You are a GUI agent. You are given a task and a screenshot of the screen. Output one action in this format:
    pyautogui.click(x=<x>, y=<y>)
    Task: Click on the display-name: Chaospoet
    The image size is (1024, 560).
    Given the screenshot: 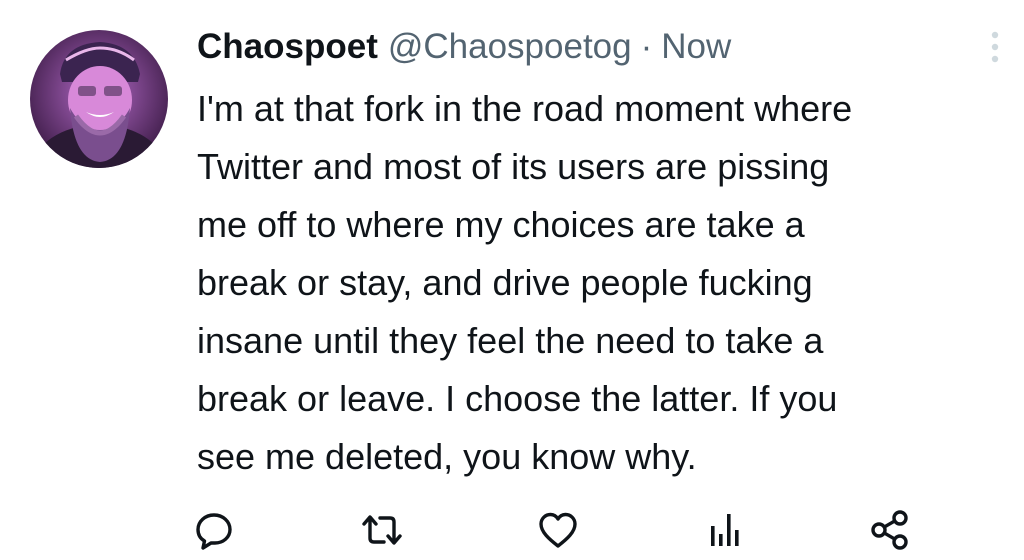 What is the action you would take?
    pyautogui.click(x=287, y=47)
    